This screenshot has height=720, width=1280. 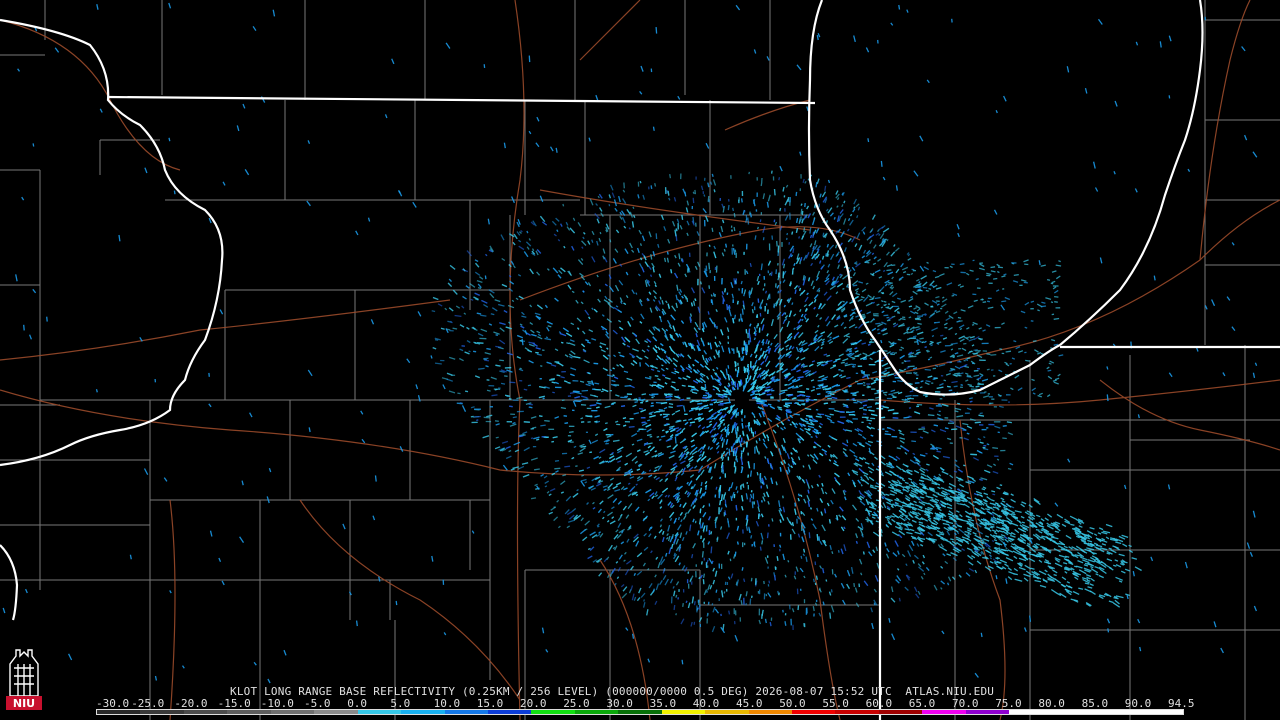 I want to click on color-scale-bar, so click(x=640, y=712).